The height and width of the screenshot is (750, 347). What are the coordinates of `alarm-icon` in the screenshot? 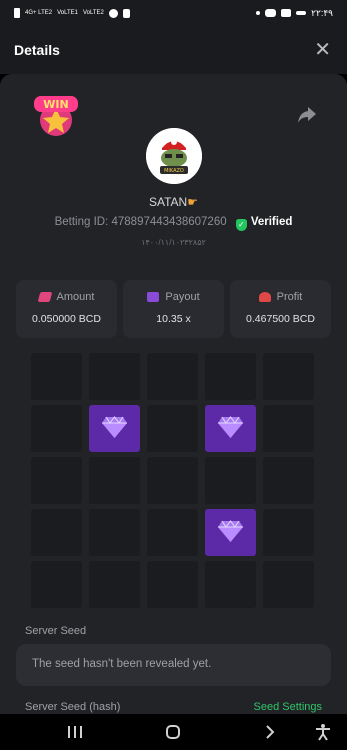 It's located at (113, 13).